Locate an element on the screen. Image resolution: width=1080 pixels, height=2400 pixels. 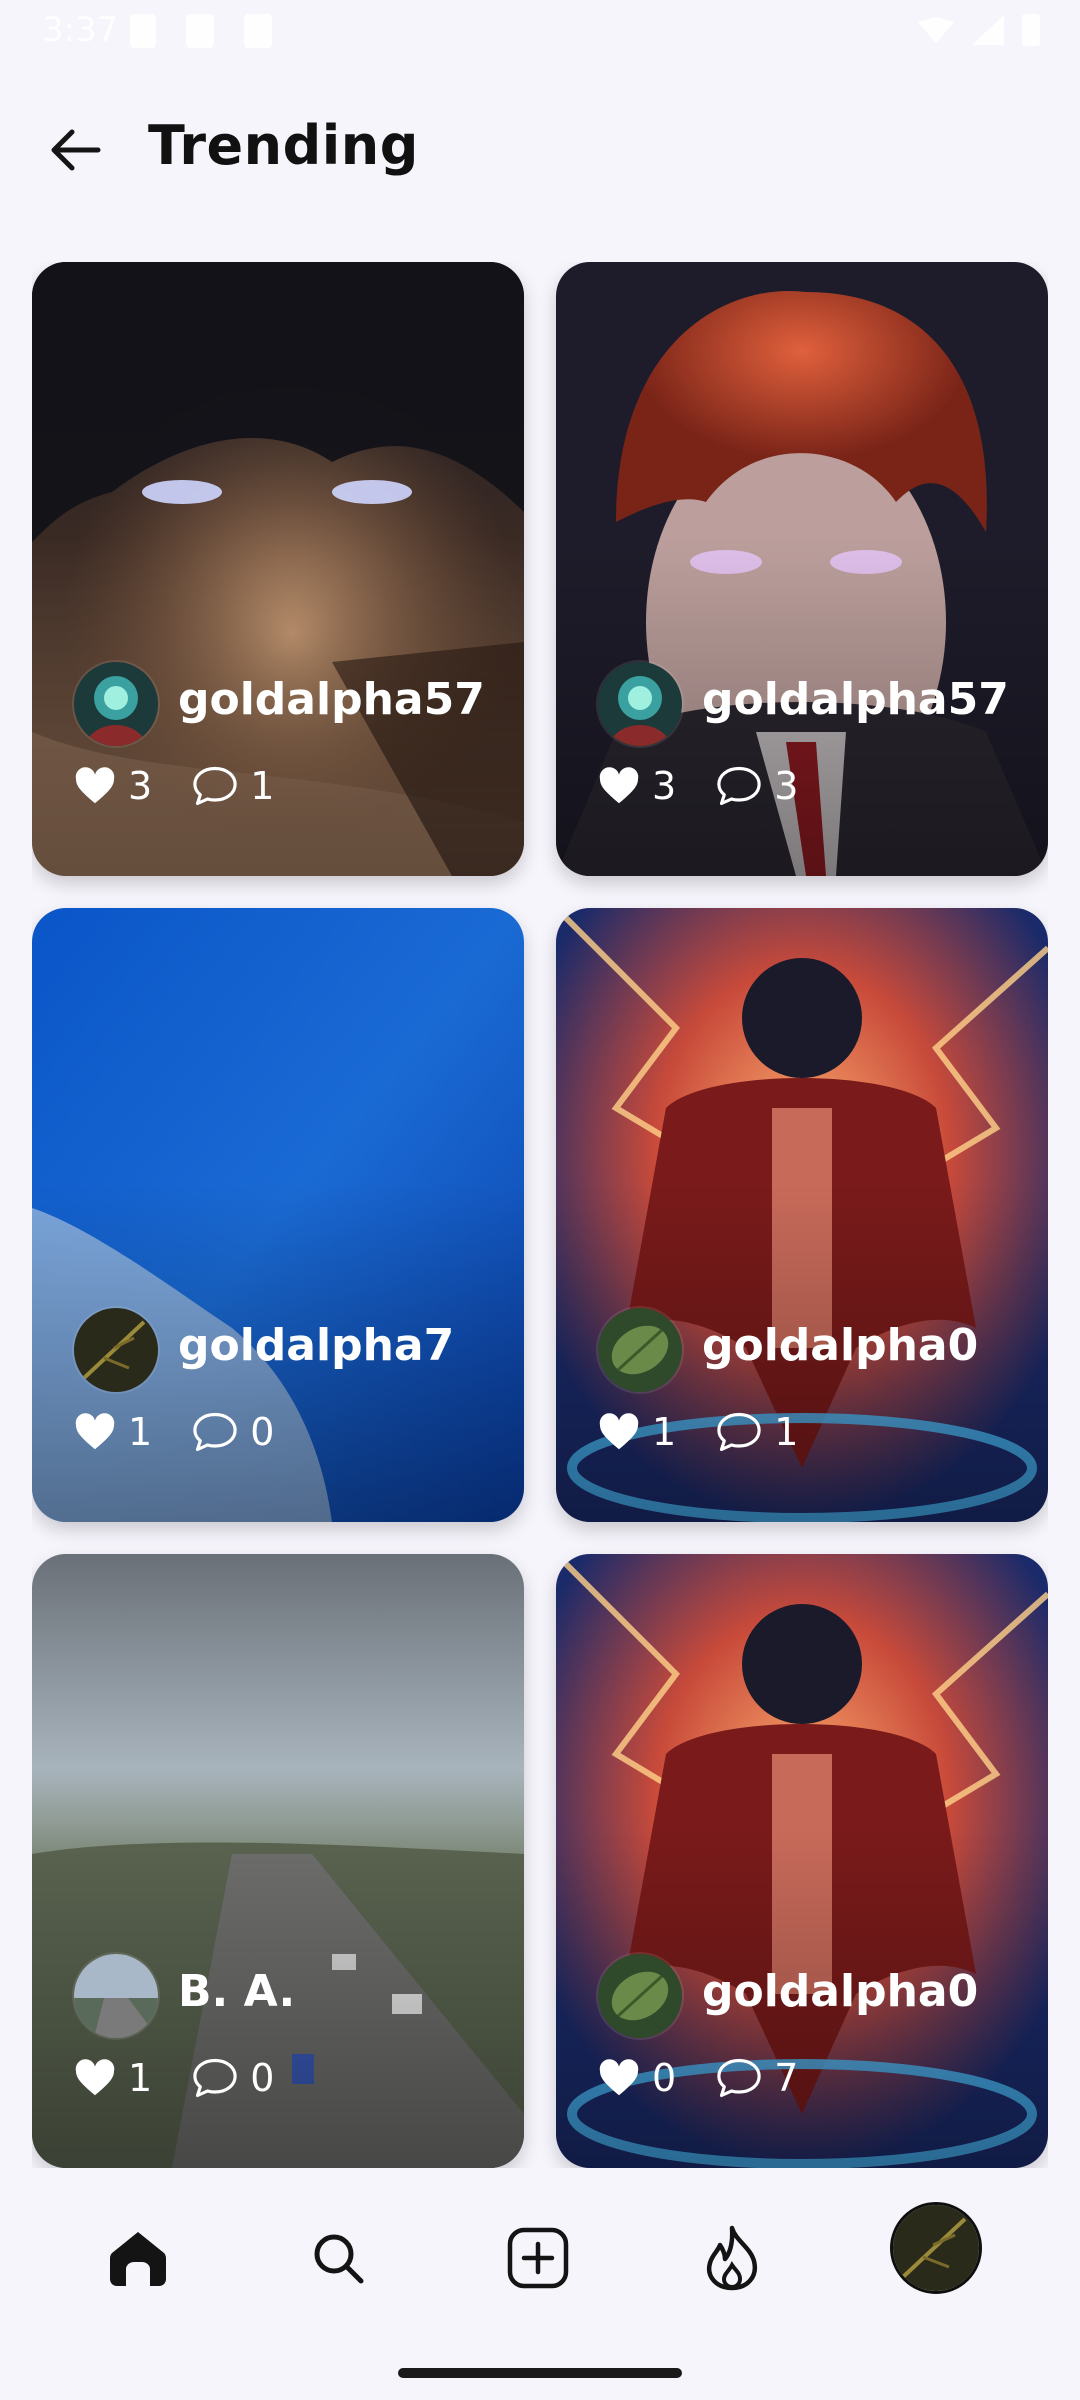
clipboard-icon is located at coordinates (200, 31).